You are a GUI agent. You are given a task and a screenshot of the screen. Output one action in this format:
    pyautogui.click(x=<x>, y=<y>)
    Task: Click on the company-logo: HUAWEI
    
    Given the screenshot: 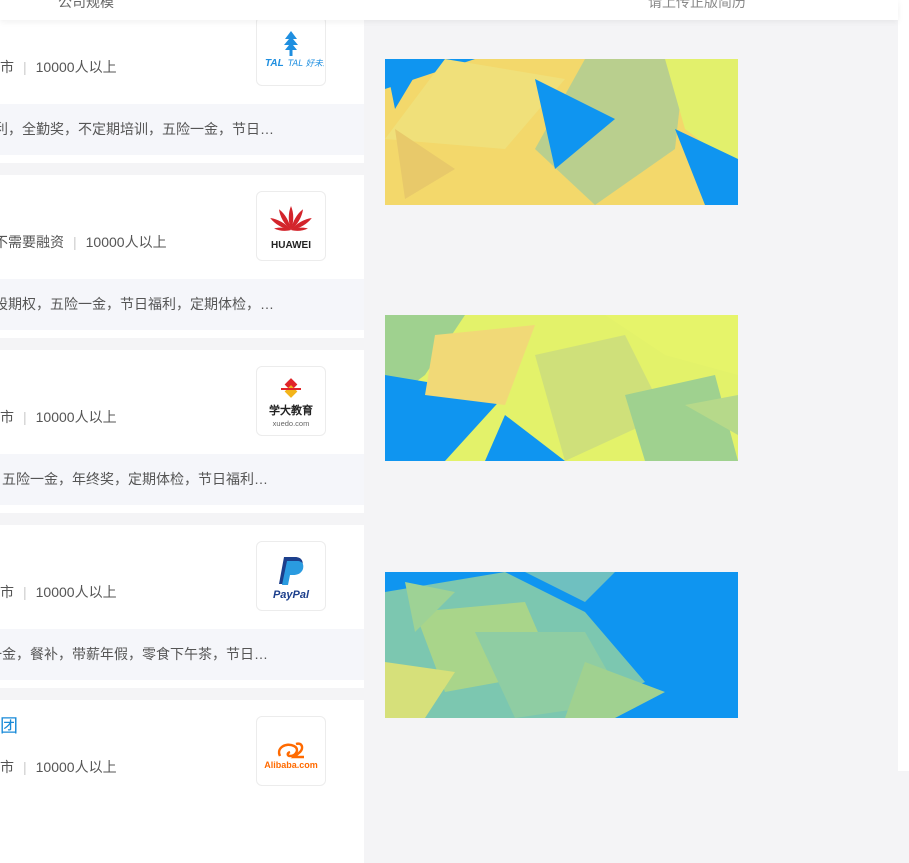 What is the action you would take?
    pyautogui.click(x=291, y=226)
    